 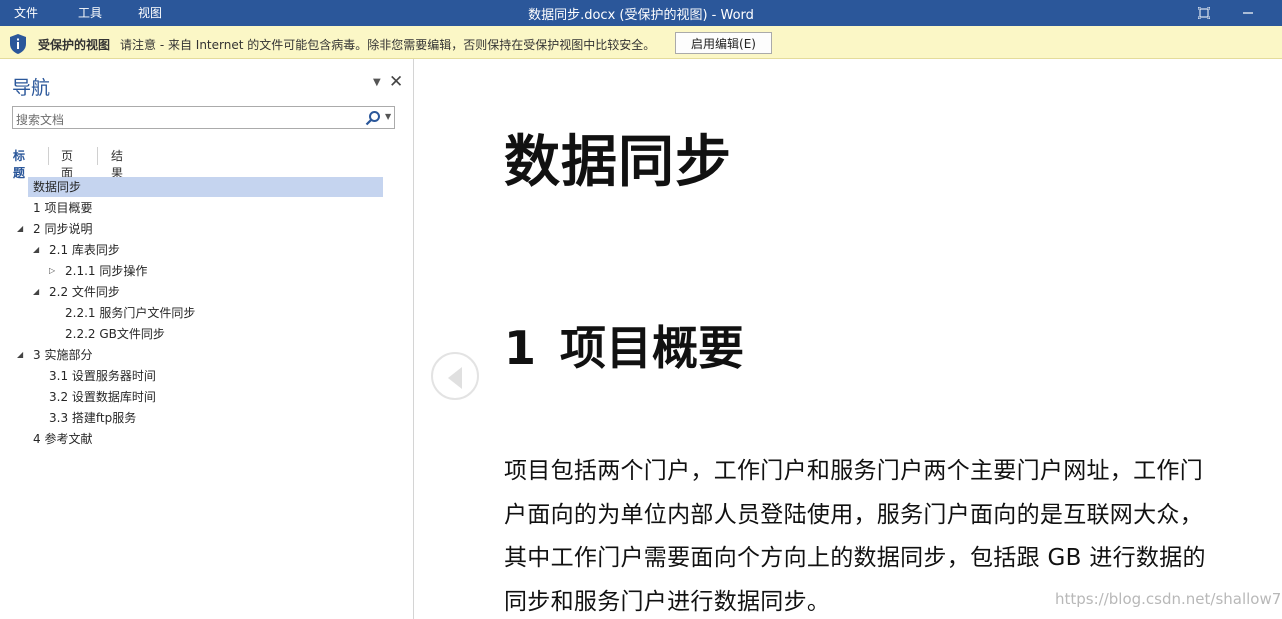 What do you see at coordinates (1168, 599) in the screenshot?
I see `watermark-text: https://blog.csdn.net/shallow72` at bounding box center [1168, 599].